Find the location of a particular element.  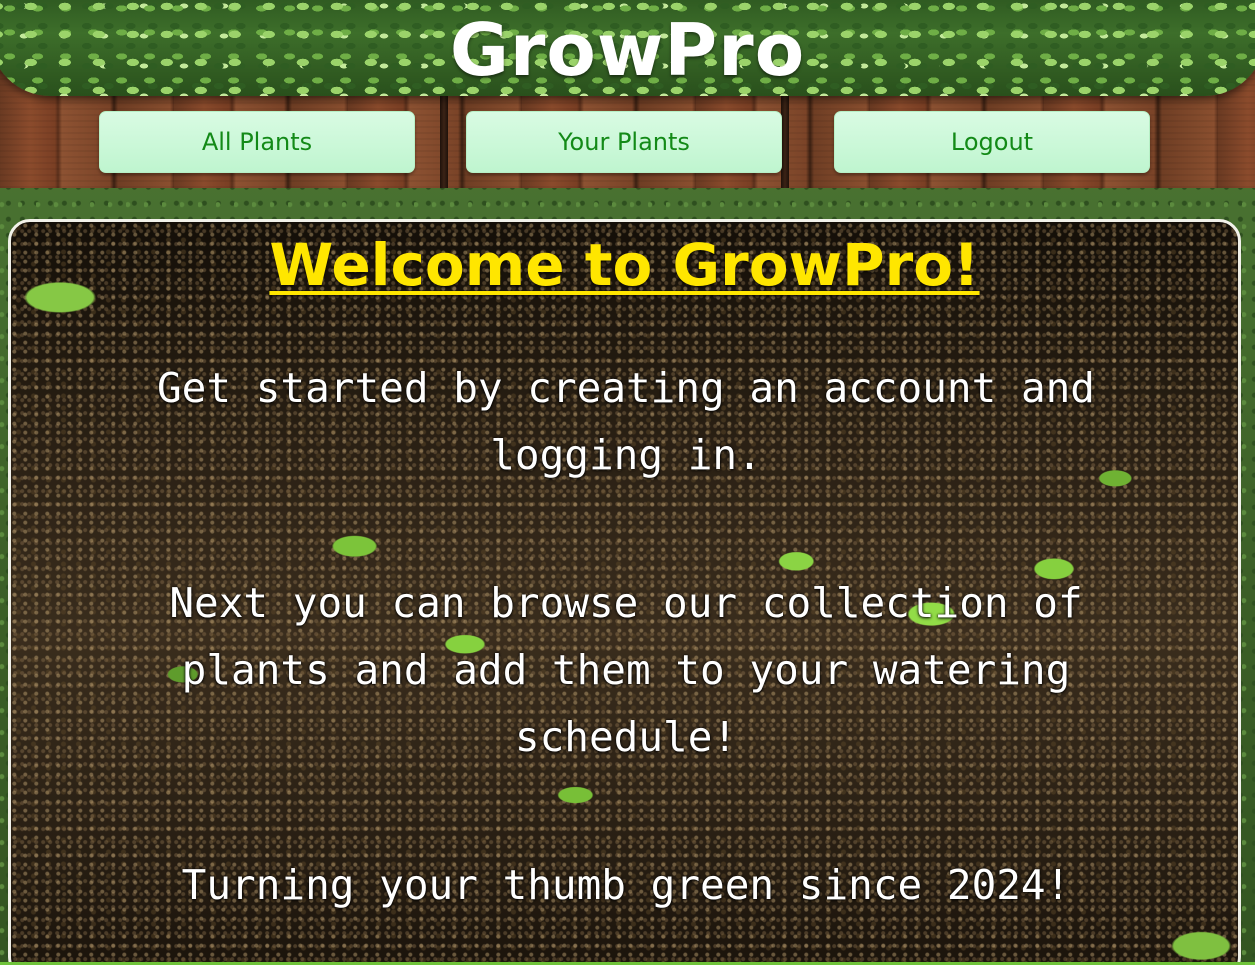

intro-paragraph-3: Turning your thumb green since 2024! is located at coordinates (626, 885).